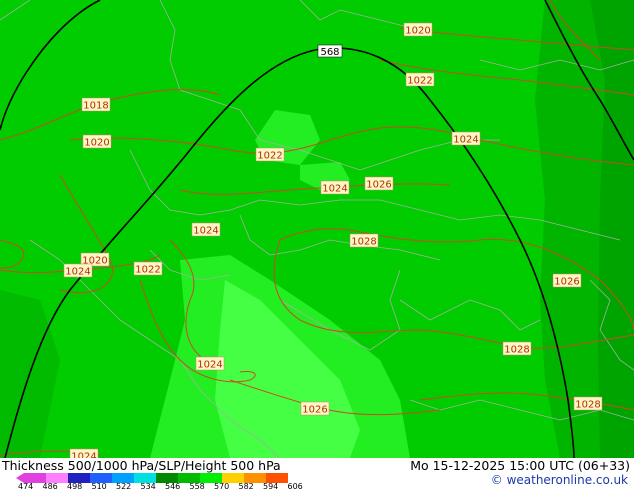 The image size is (634, 491). Describe the element at coordinates (520, 465) in the screenshot. I see `map-datetime: Mo 15-12-2025 15:00 UTC (06+33)` at that location.